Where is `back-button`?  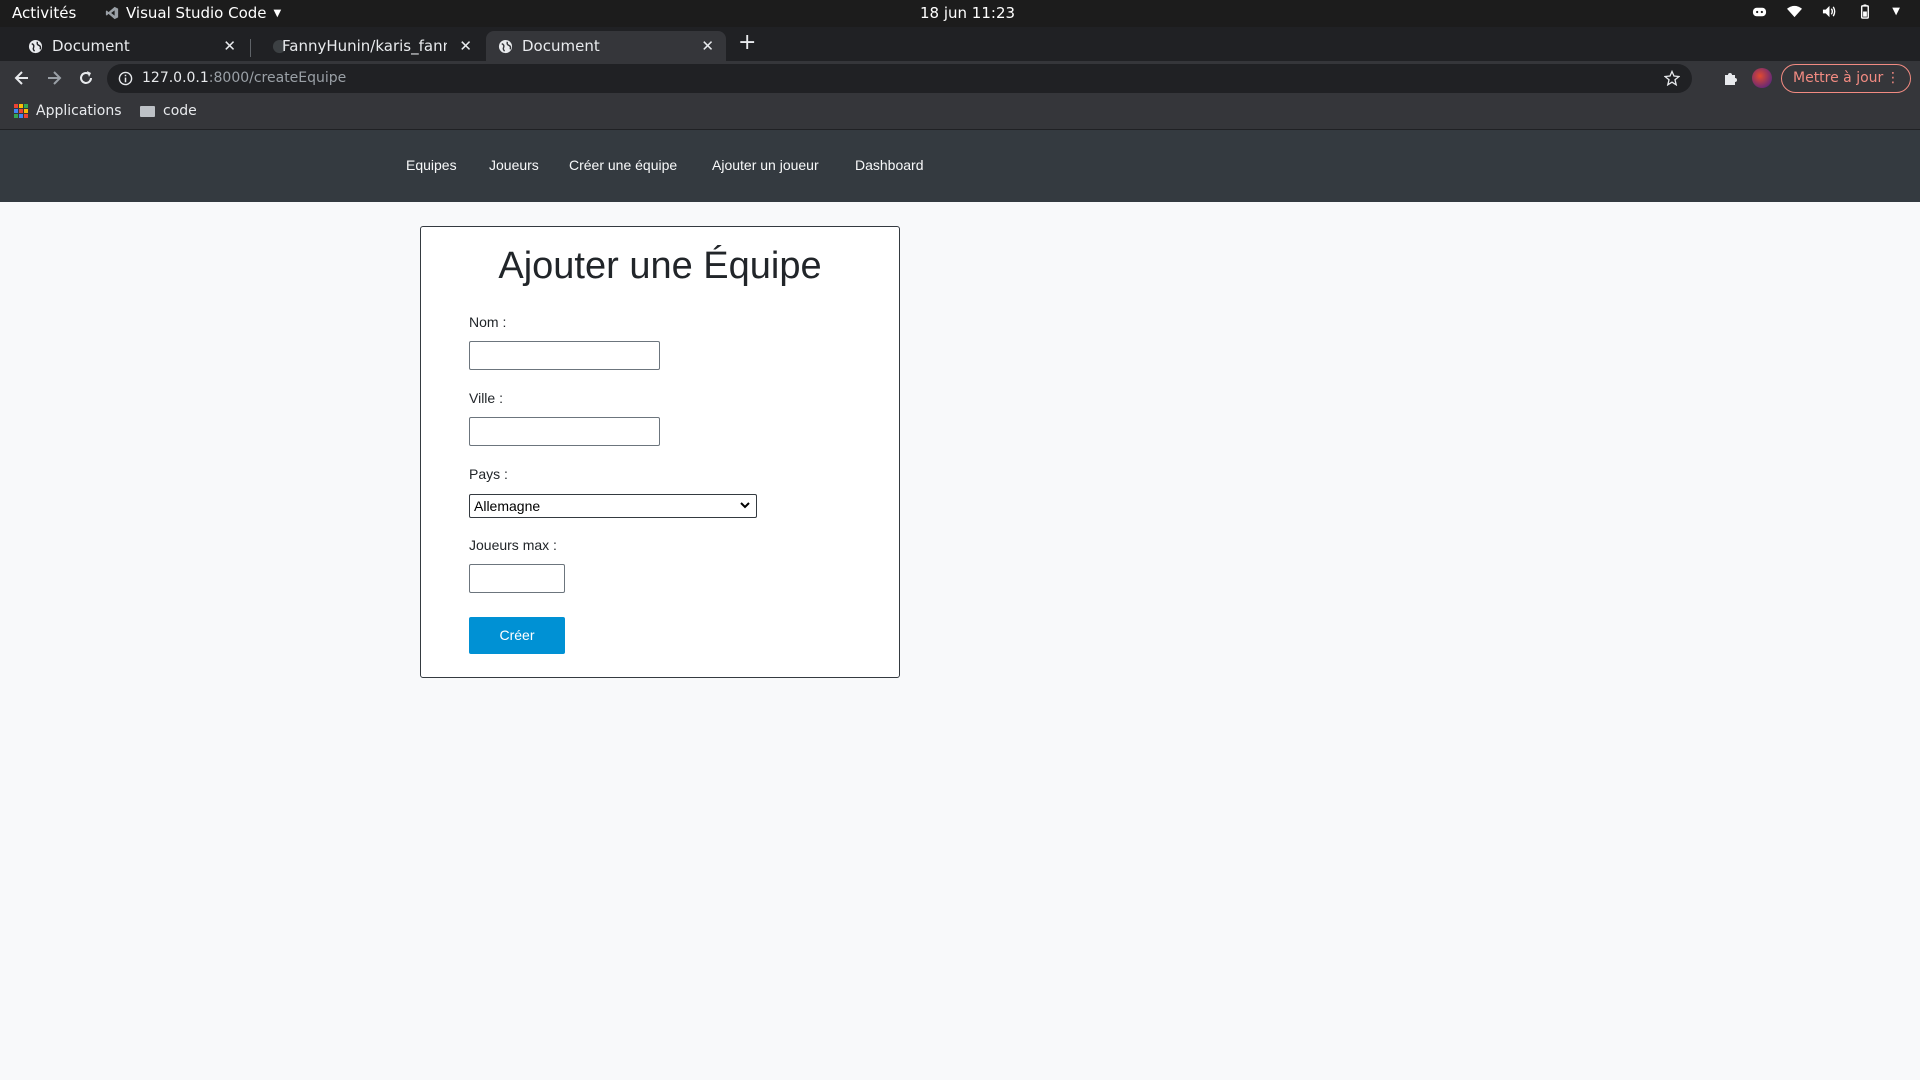 back-button is located at coordinates (22, 78).